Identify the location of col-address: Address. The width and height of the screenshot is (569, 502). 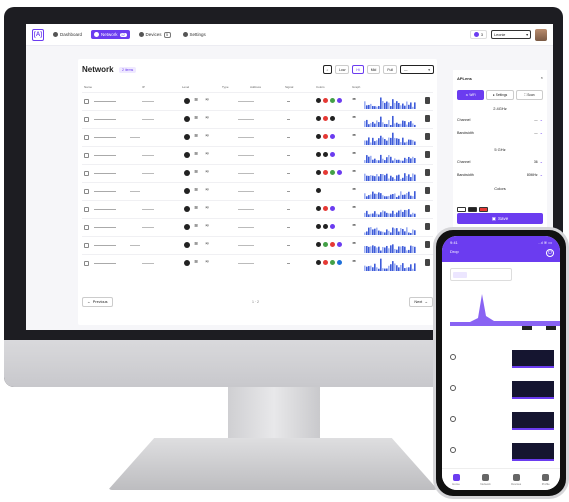
(255, 87).